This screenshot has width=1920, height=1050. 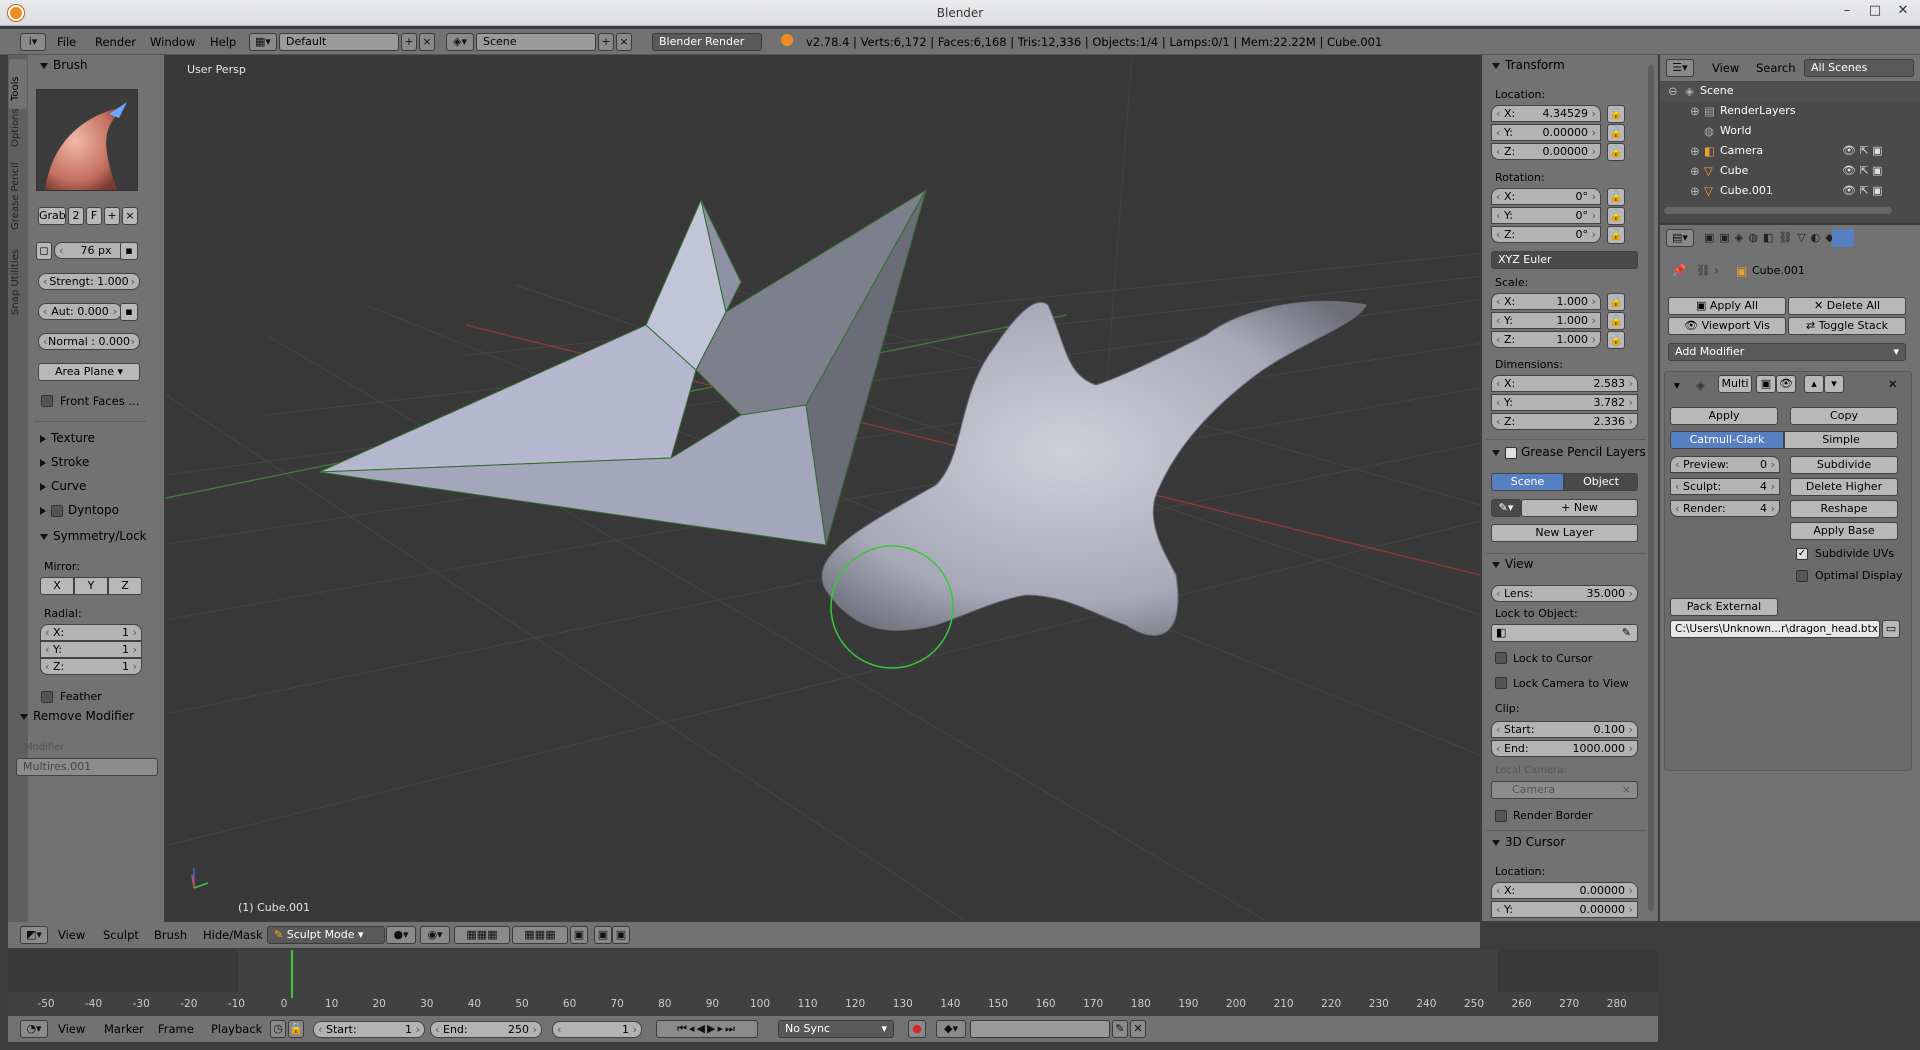 What do you see at coordinates (1775, 629) in the screenshot?
I see `external-path-field: C:\Users\Unknown...r\dragon_head.btx` at bounding box center [1775, 629].